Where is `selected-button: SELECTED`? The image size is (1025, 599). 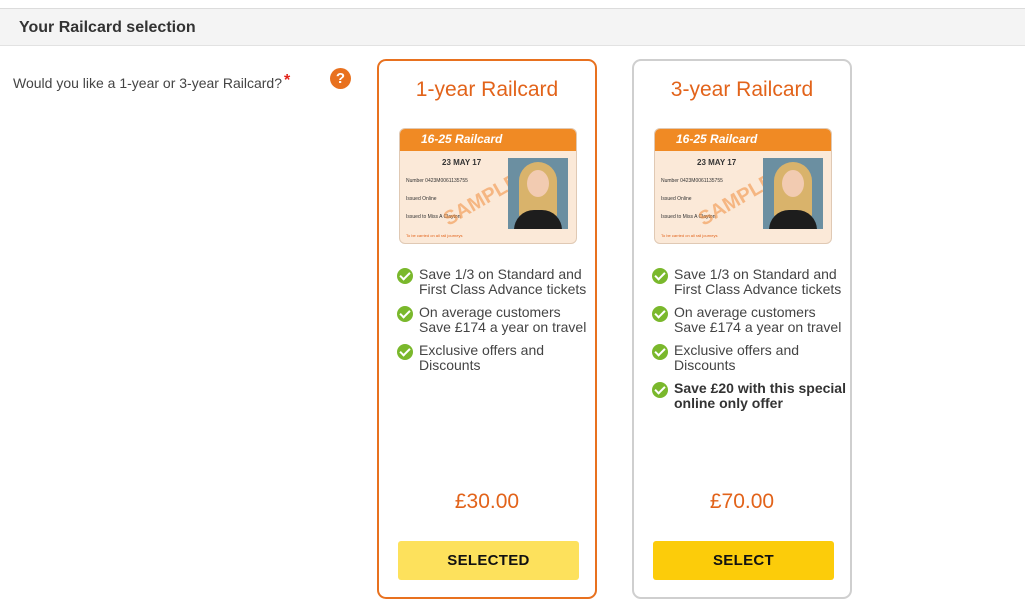
selected-button: SELECTED is located at coordinates (488, 560).